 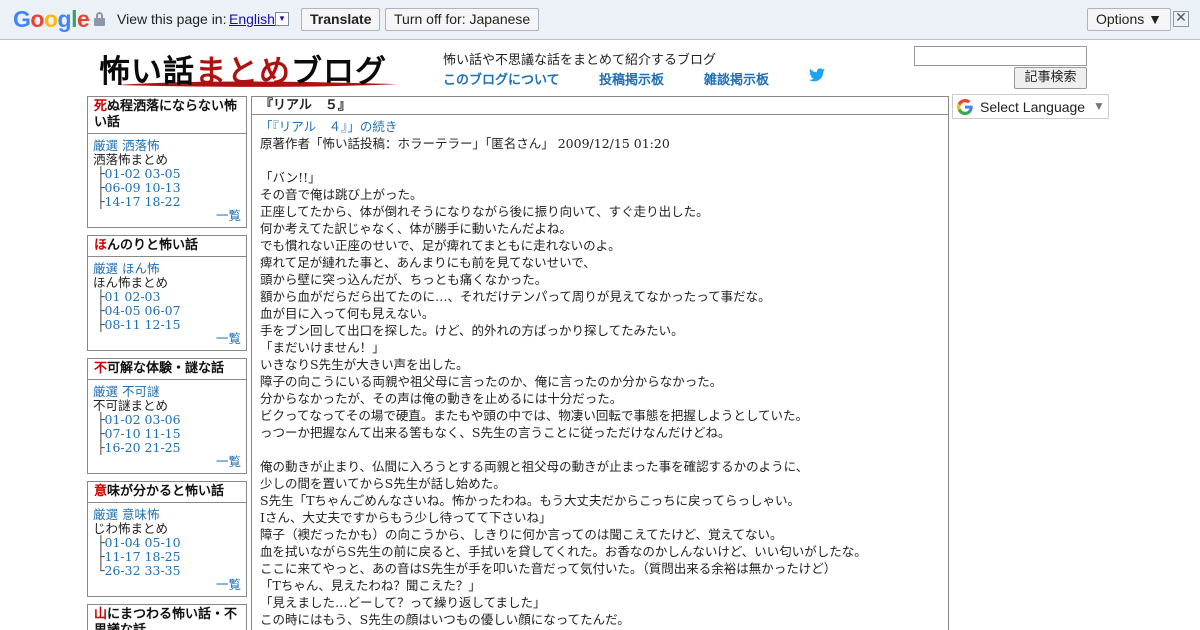 What do you see at coordinates (167, 448) in the screenshot?
I see `range-link: ├16-20 21-25` at bounding box center [167, 448].